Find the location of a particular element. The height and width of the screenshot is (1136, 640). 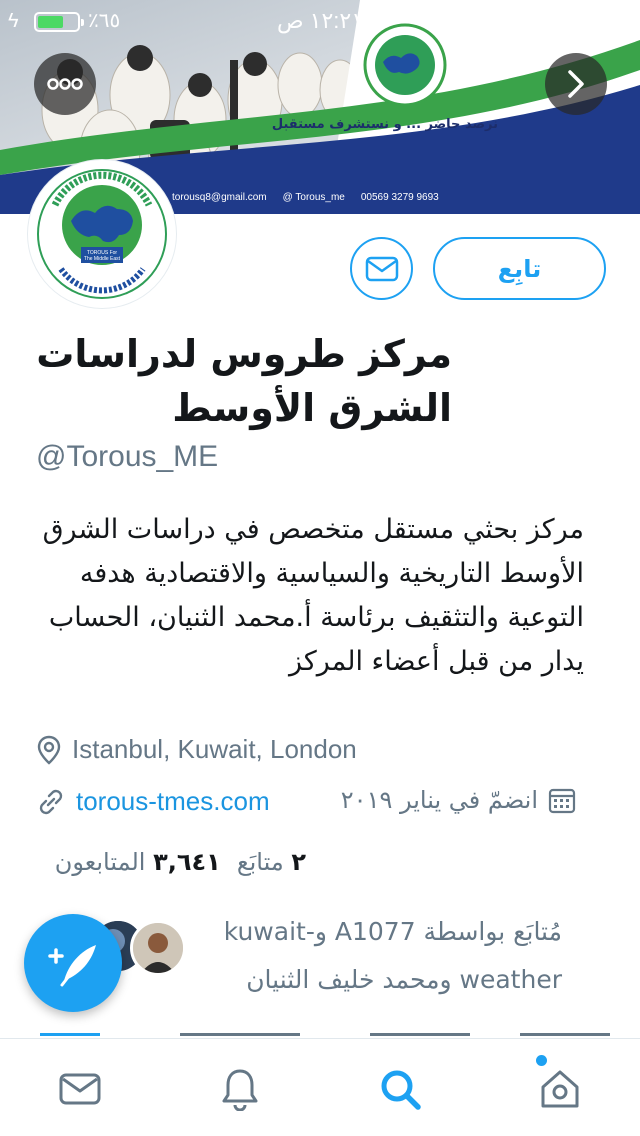

profile-avatar: TOROUS For The Middle East is located at coordinates (102, 234).